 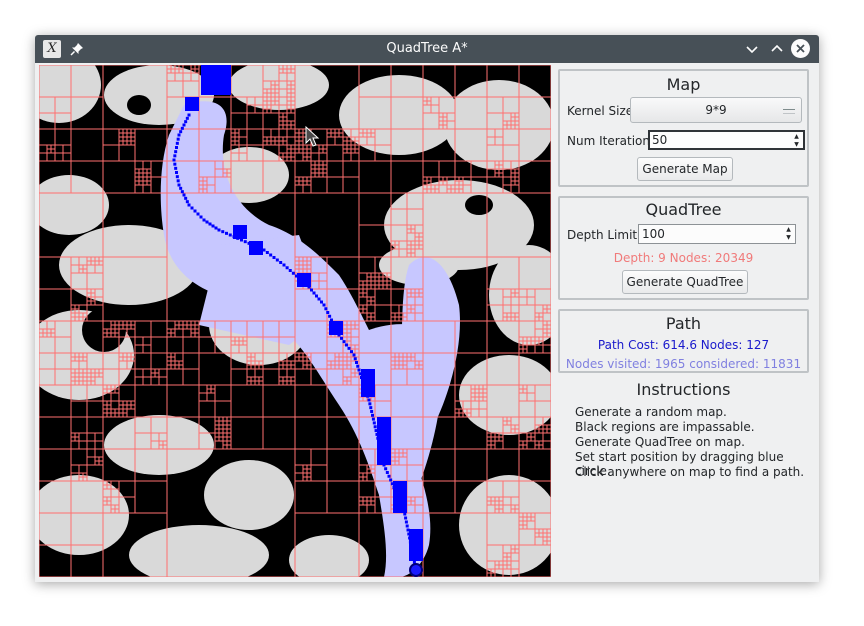 What do you see at coordinates (690, 472) in the screenshot?
I see `instruction-line: Click anywhere on map to find a path.` at bounding box center [690, 472].